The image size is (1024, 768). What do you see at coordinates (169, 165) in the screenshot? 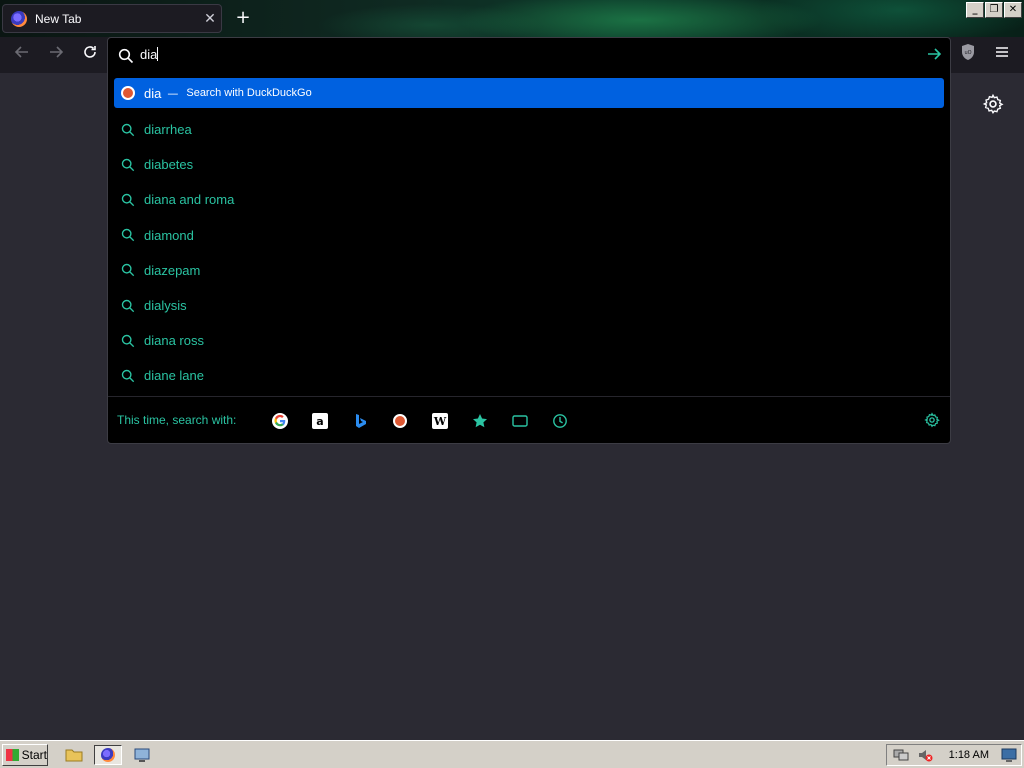
I see `suggestion-text: diabetes` at bounding box center [169, 165].